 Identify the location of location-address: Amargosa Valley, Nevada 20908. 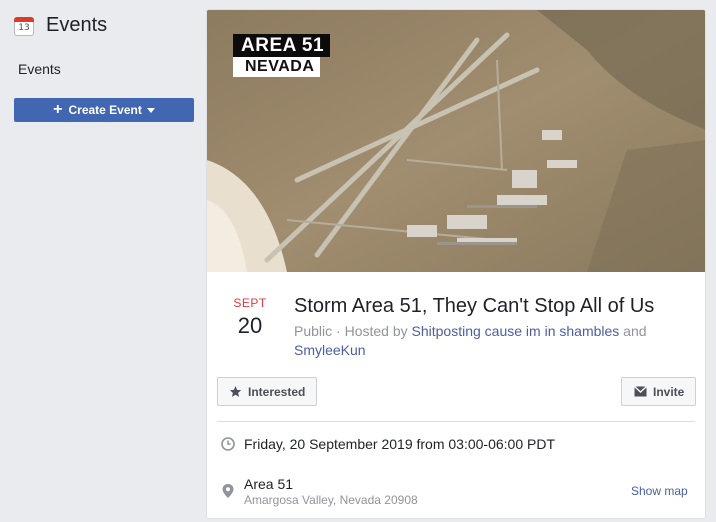
(331, 500).